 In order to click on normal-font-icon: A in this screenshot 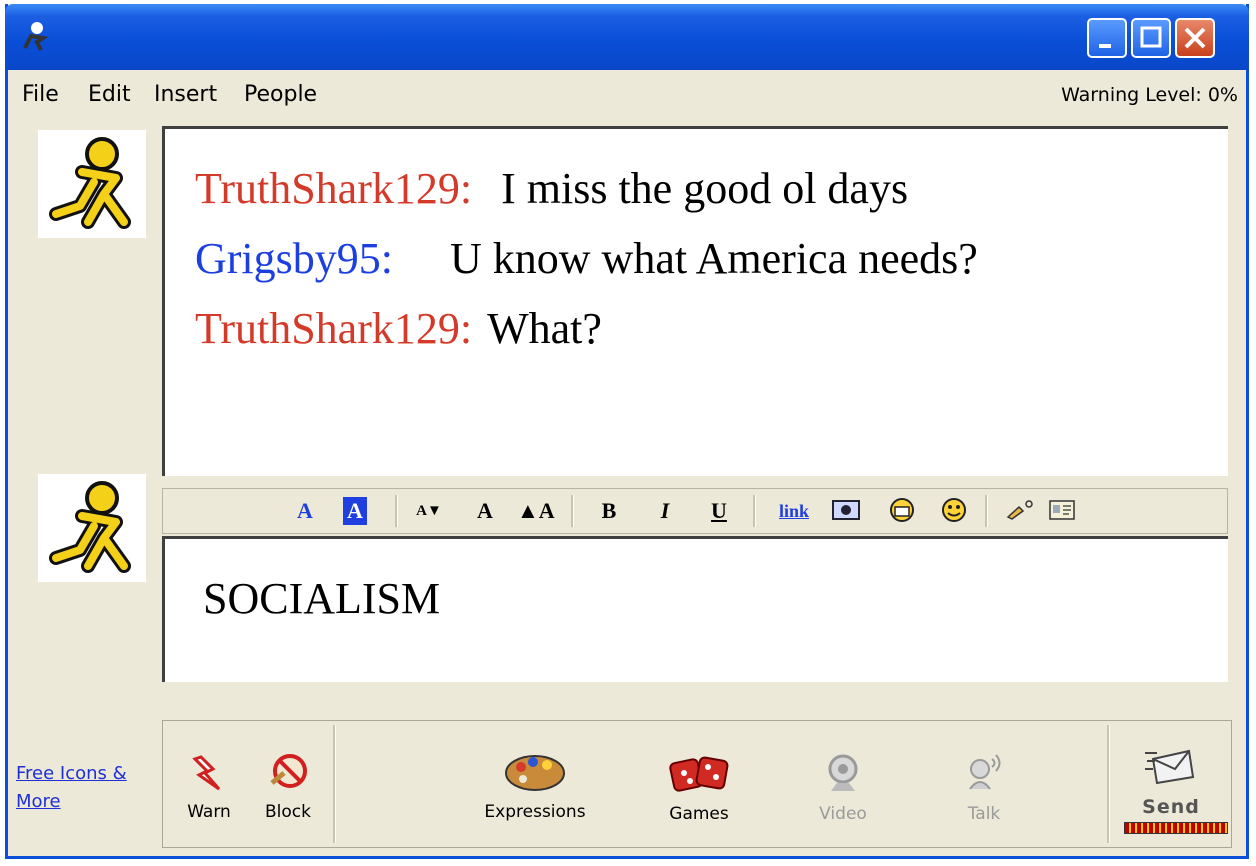, I will do `click(485, 511)`.